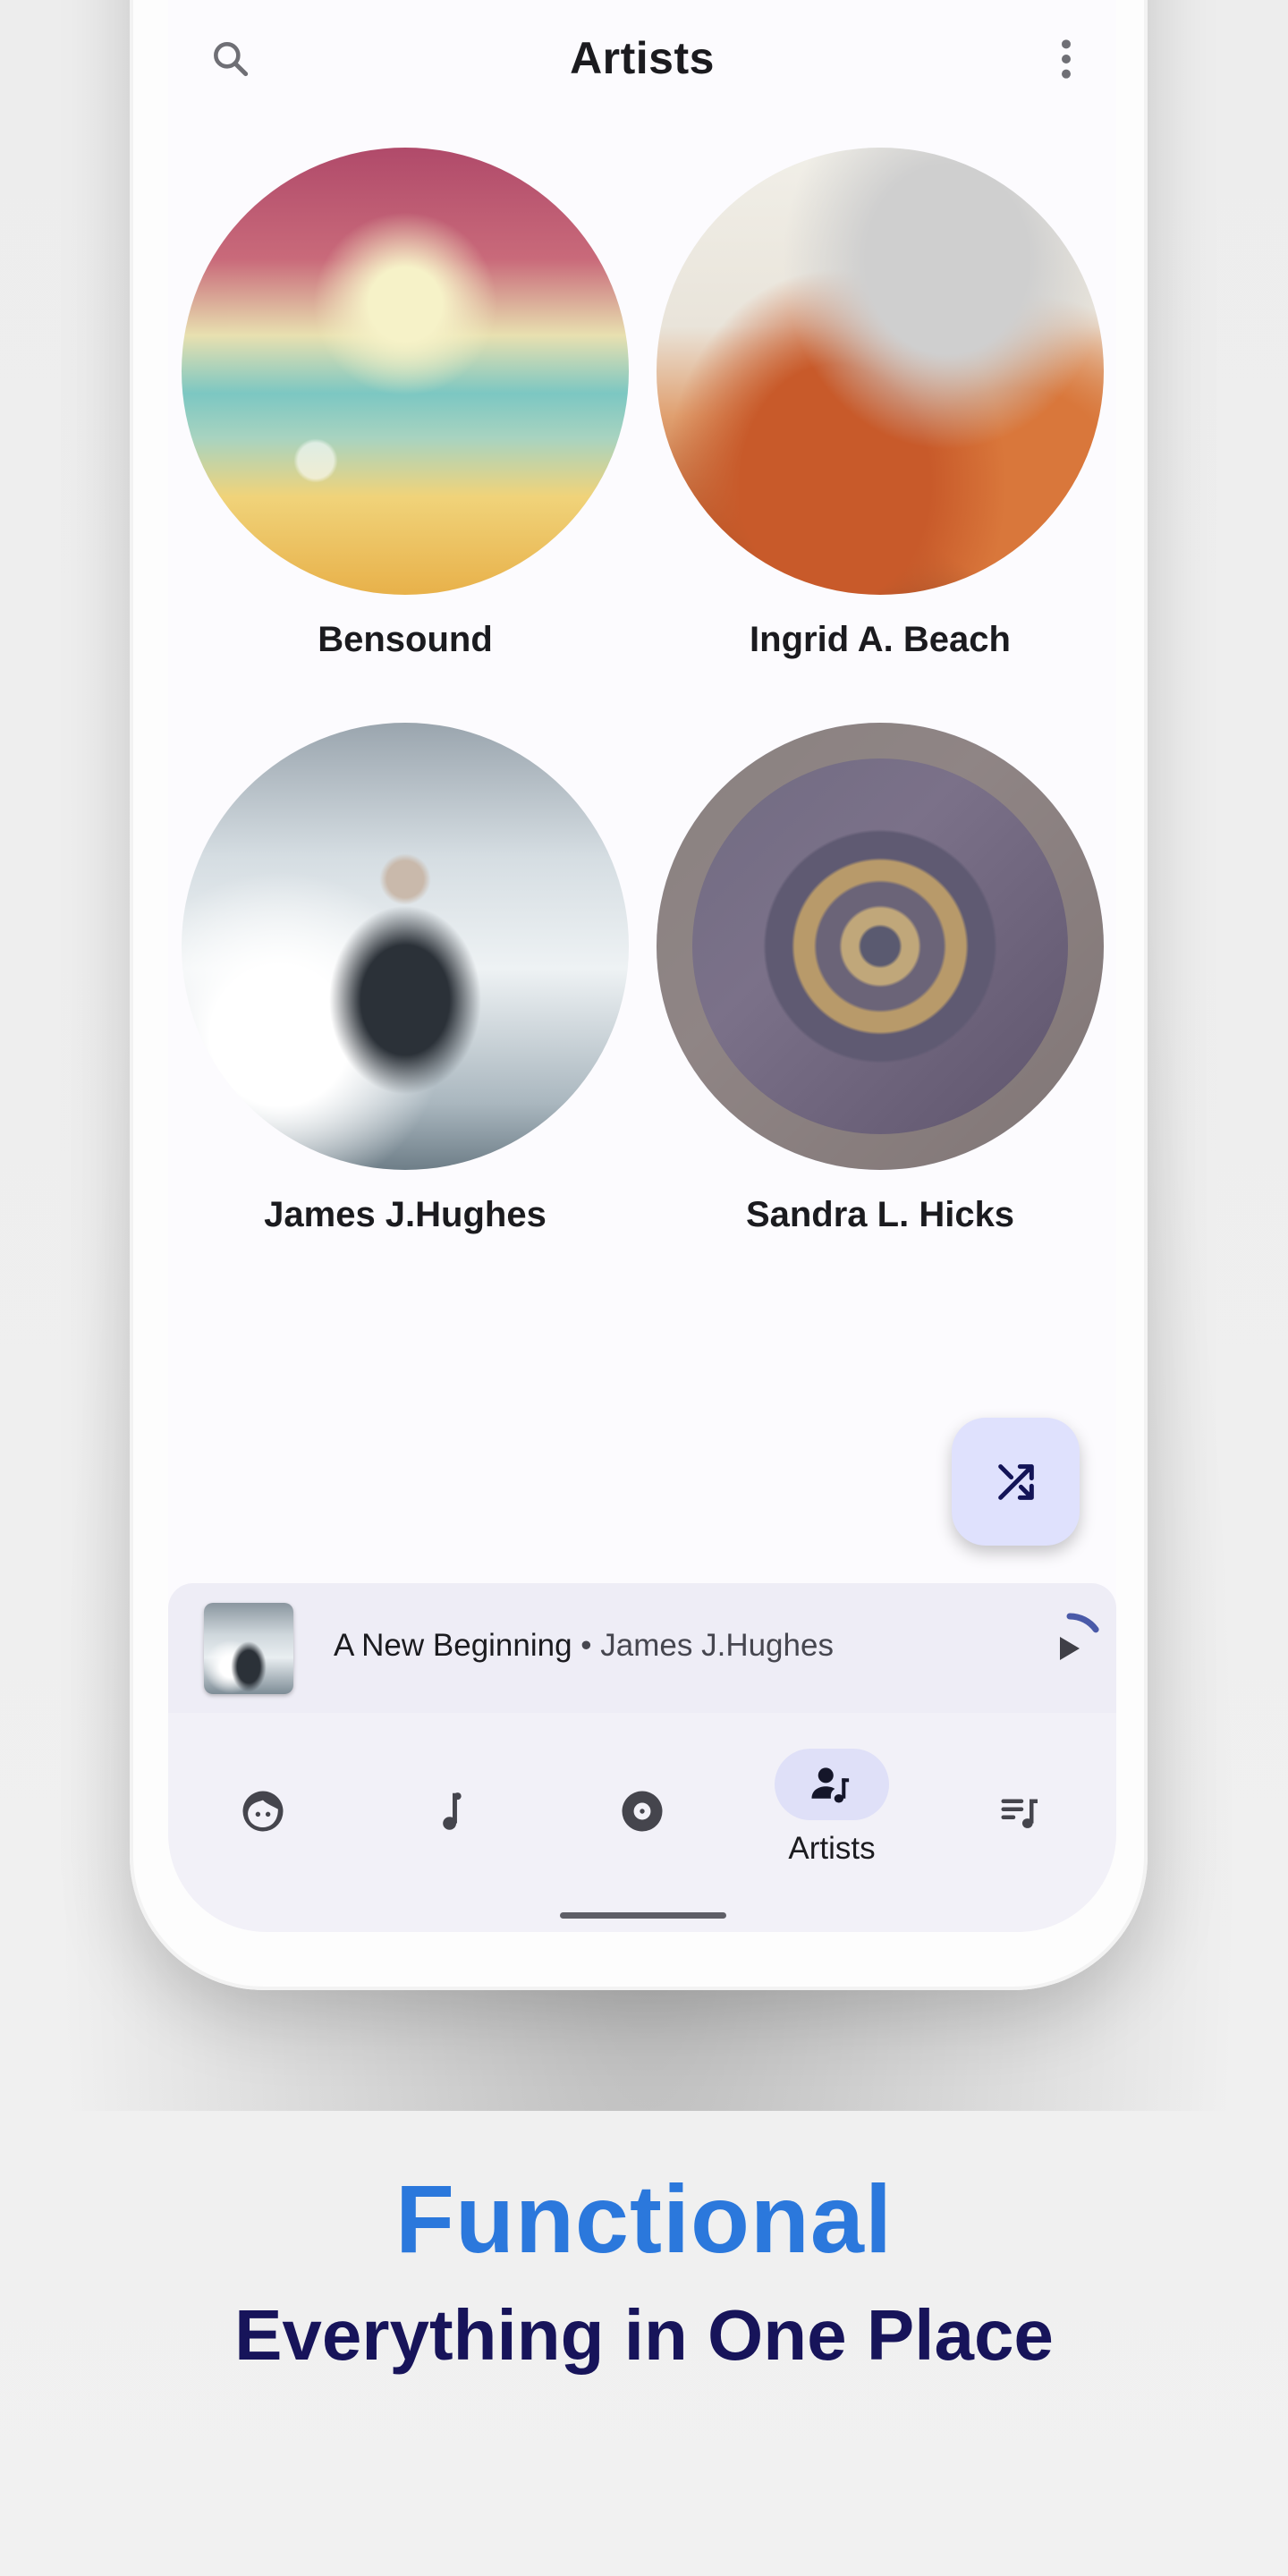 This screenshot has height=2576, width=1288. What do you see at coordinates (880, 639) in the screenshot?
I see `artist-name: Ingrid A. Beach` at bounding box center [880, 639].